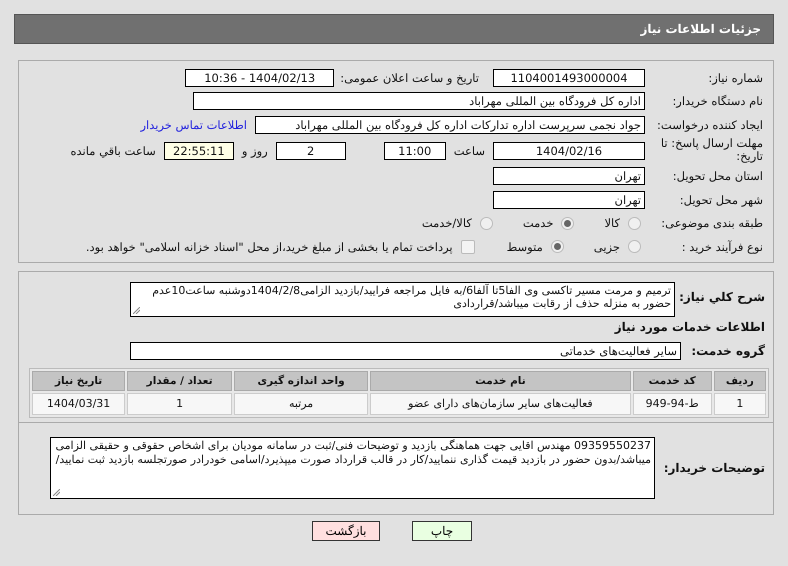 Image resolution: width=788 pixels, height=566 pixels. Describe the element at coordinates (467, 247) in the screenshot. I see `checkbox` at that location.